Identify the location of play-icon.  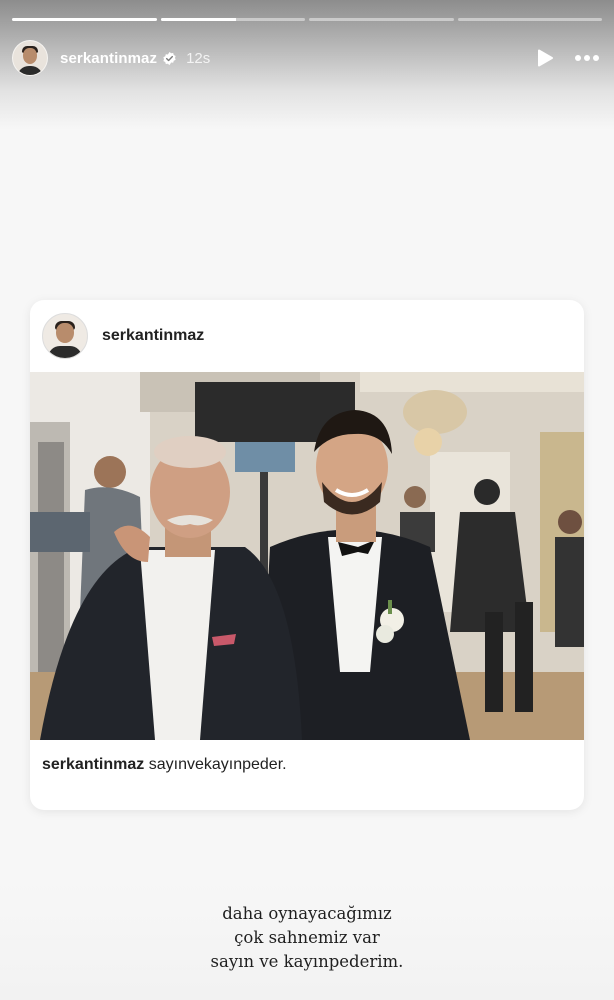
(545, 58).